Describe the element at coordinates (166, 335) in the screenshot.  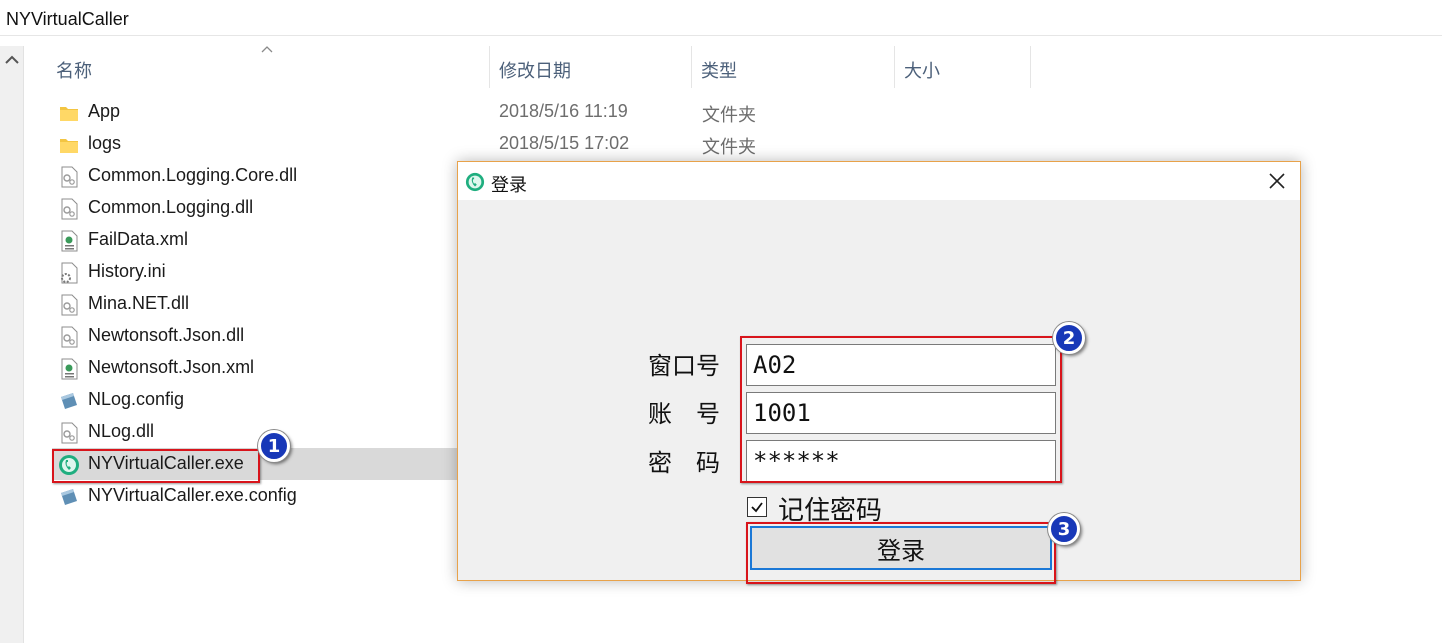
I see `file-name: Newtonsoft.Json.dll` at that location.